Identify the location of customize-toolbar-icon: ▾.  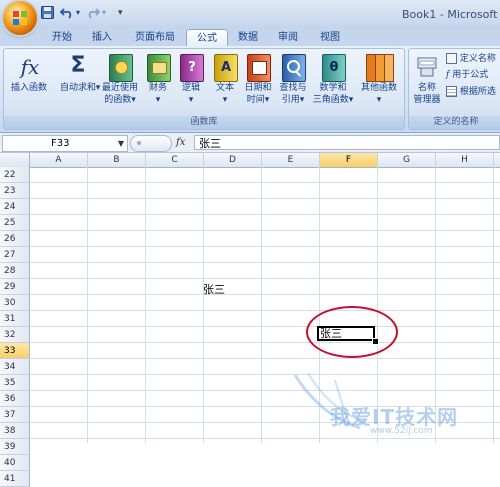
(122, 13).